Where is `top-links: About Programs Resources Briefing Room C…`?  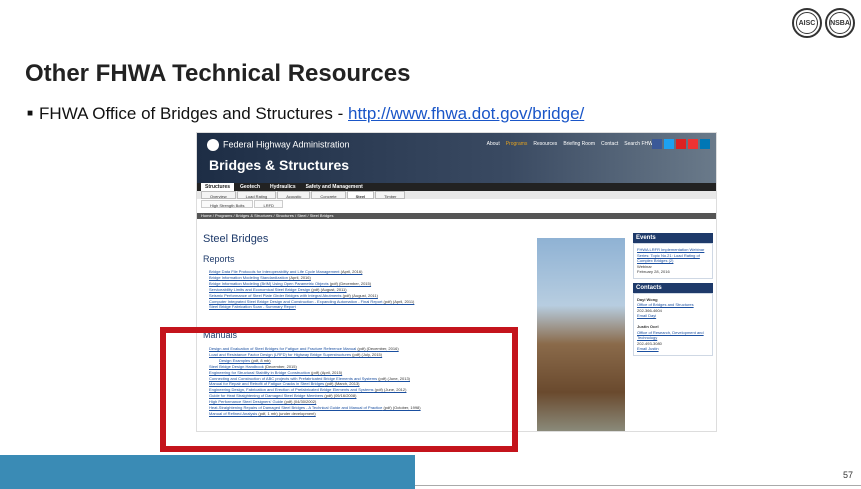 top-links: About Programs Resources Briefing Room C… is located at coordinates (571, 144).